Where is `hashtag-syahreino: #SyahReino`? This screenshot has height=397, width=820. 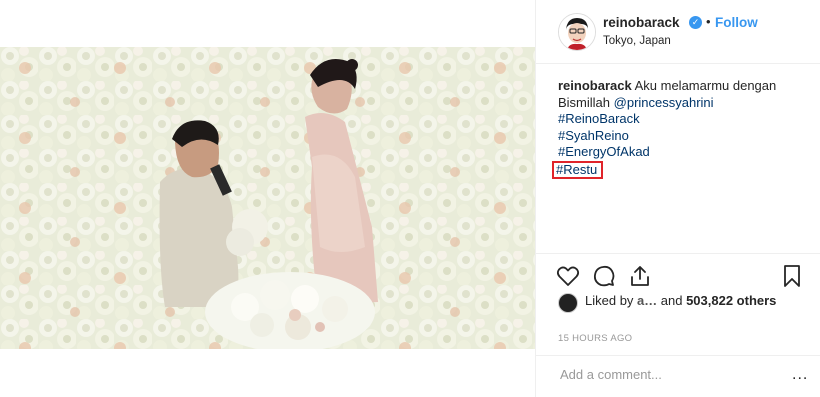 hashtag-syahreino: #SyahReino is located at coordinates (678, 136).